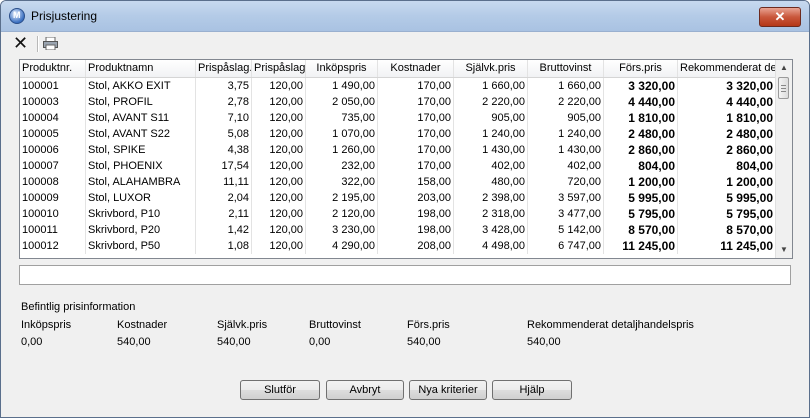 The width and height of the screenshot is (810, 418). What do you see at coordinates (53, 68) in the screenshot?
I see `col-header-produktnr: Produktnr.` at bounding box center [53, 68].